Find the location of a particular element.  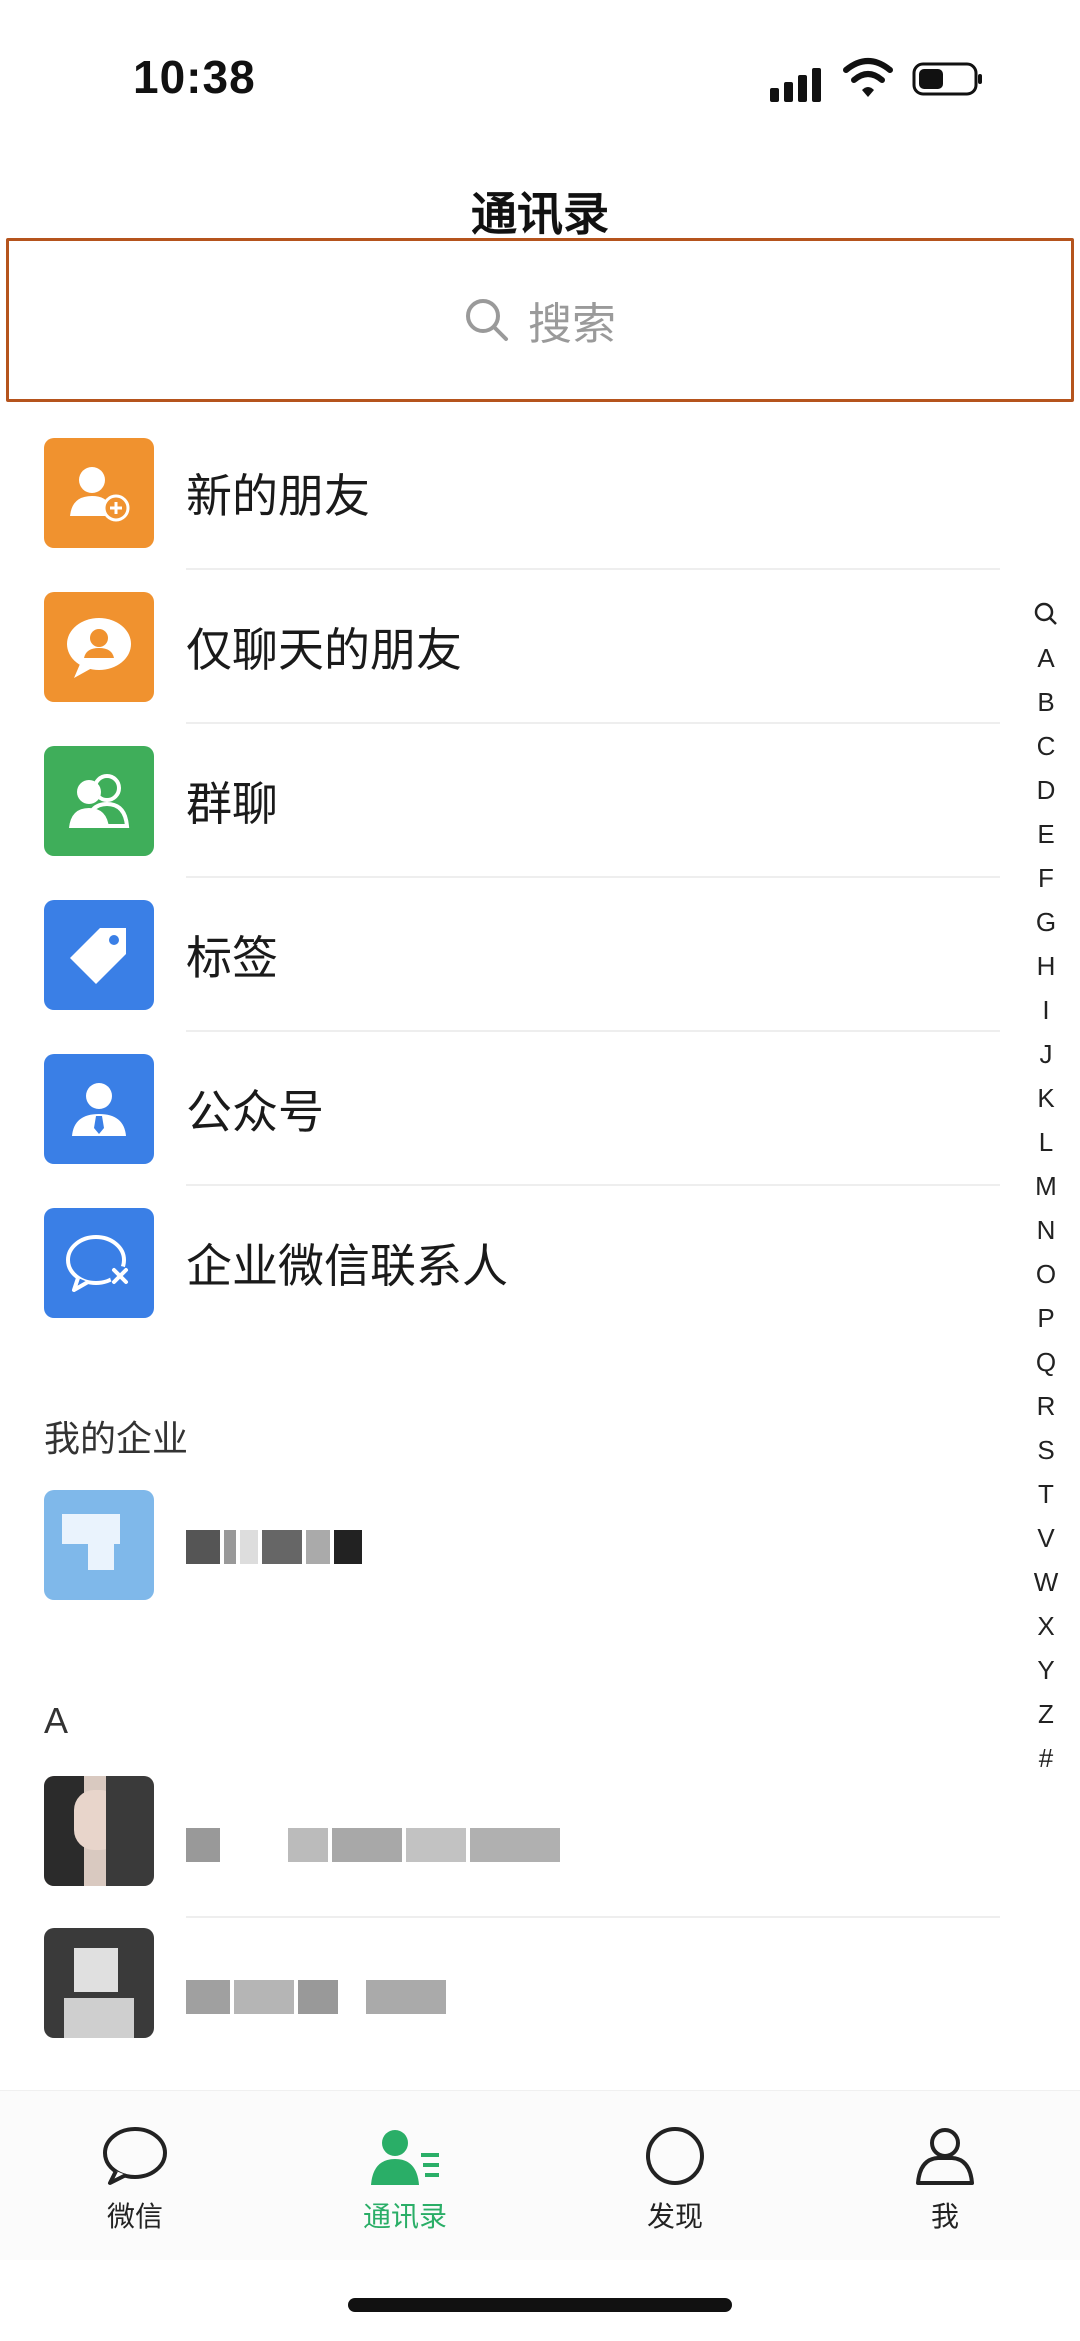

index-letter: I is located at coordinates (1045, 1010).